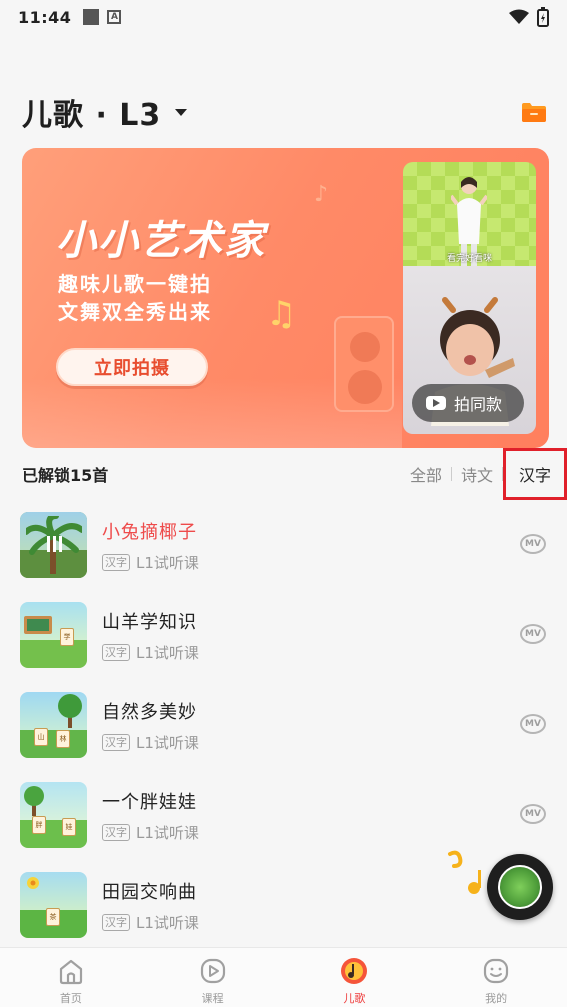  What do you see at coordinates (543, 17) in the screenshot?
I see `battery-icon` at bounding box center [543, 17].